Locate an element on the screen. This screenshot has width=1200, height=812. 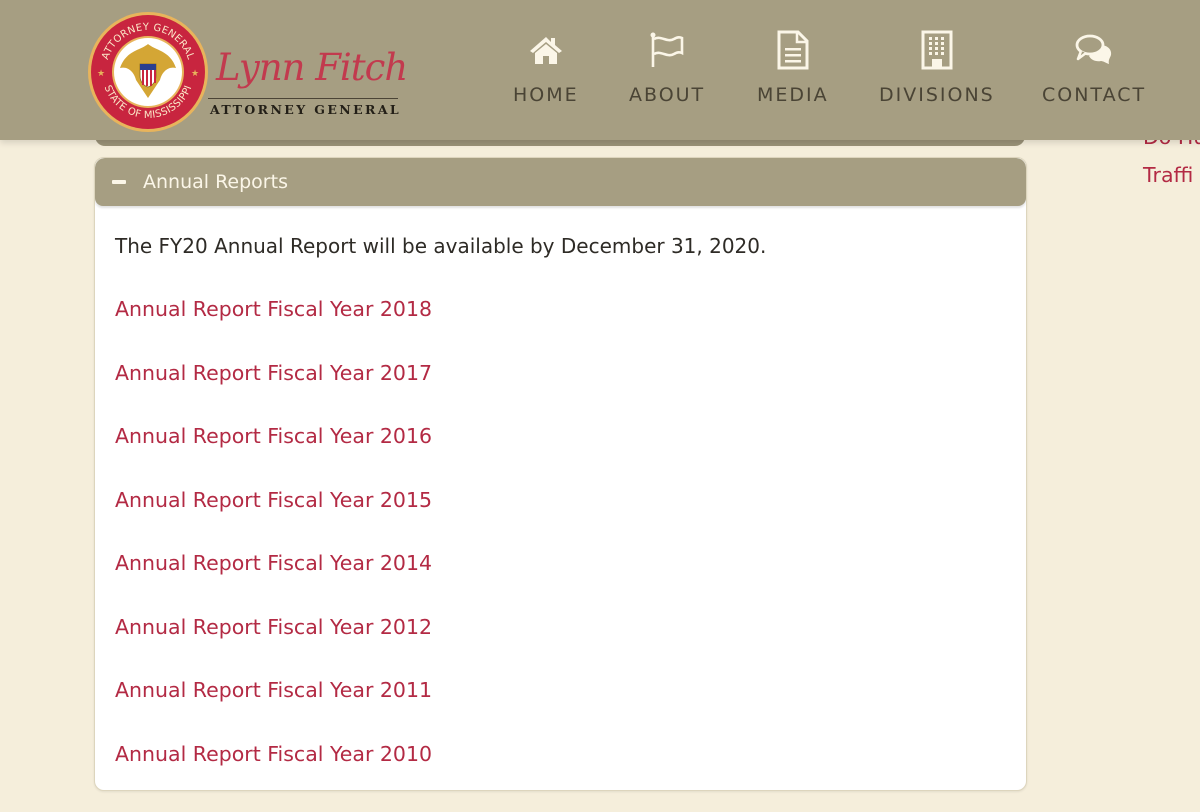
nav-home-label: HOME is located at coordinates (546, 95).